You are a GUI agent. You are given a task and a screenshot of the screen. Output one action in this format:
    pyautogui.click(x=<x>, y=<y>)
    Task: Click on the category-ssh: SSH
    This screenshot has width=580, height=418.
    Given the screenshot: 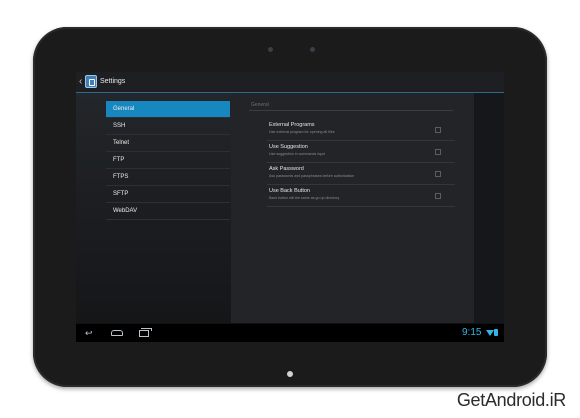 What is the action you would take?
    pyautogui.click(x=168, y=126)
    